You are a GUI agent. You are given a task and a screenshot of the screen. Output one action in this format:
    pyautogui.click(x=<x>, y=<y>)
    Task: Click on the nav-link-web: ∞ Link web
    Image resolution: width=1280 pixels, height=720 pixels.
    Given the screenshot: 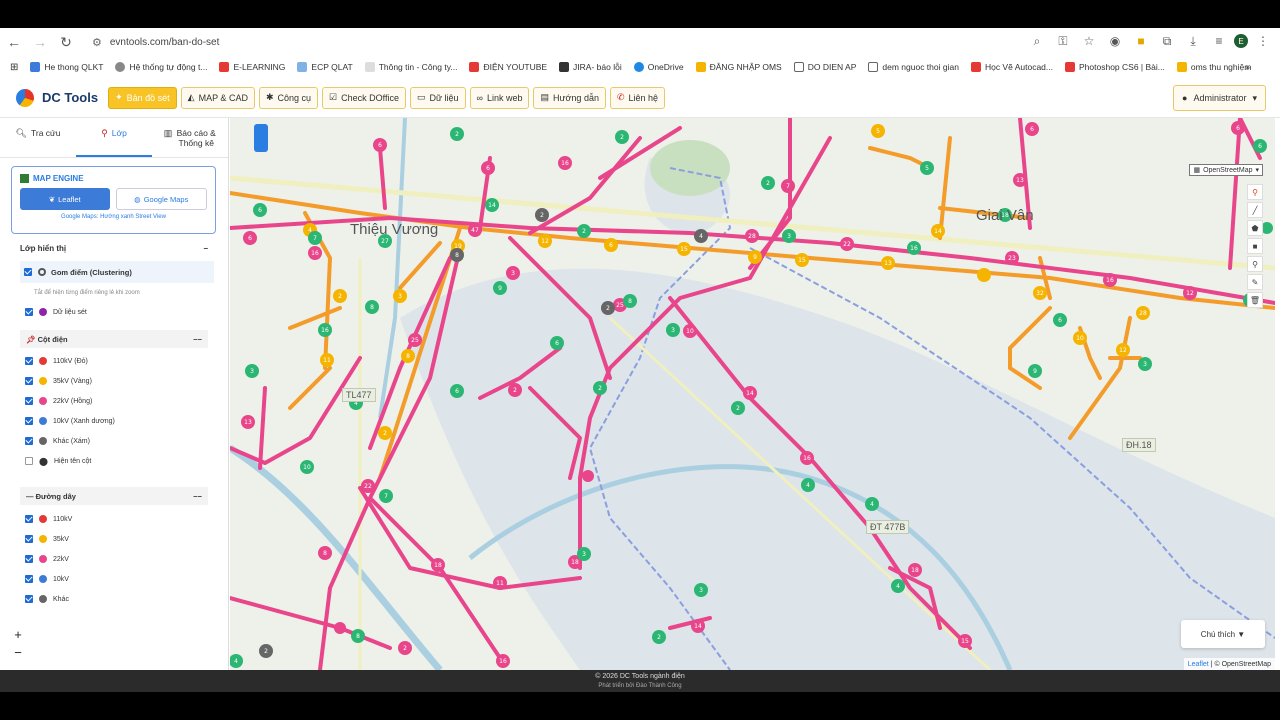 What is the action you would take?
    pyautogui.click(x=499, y=97)
    